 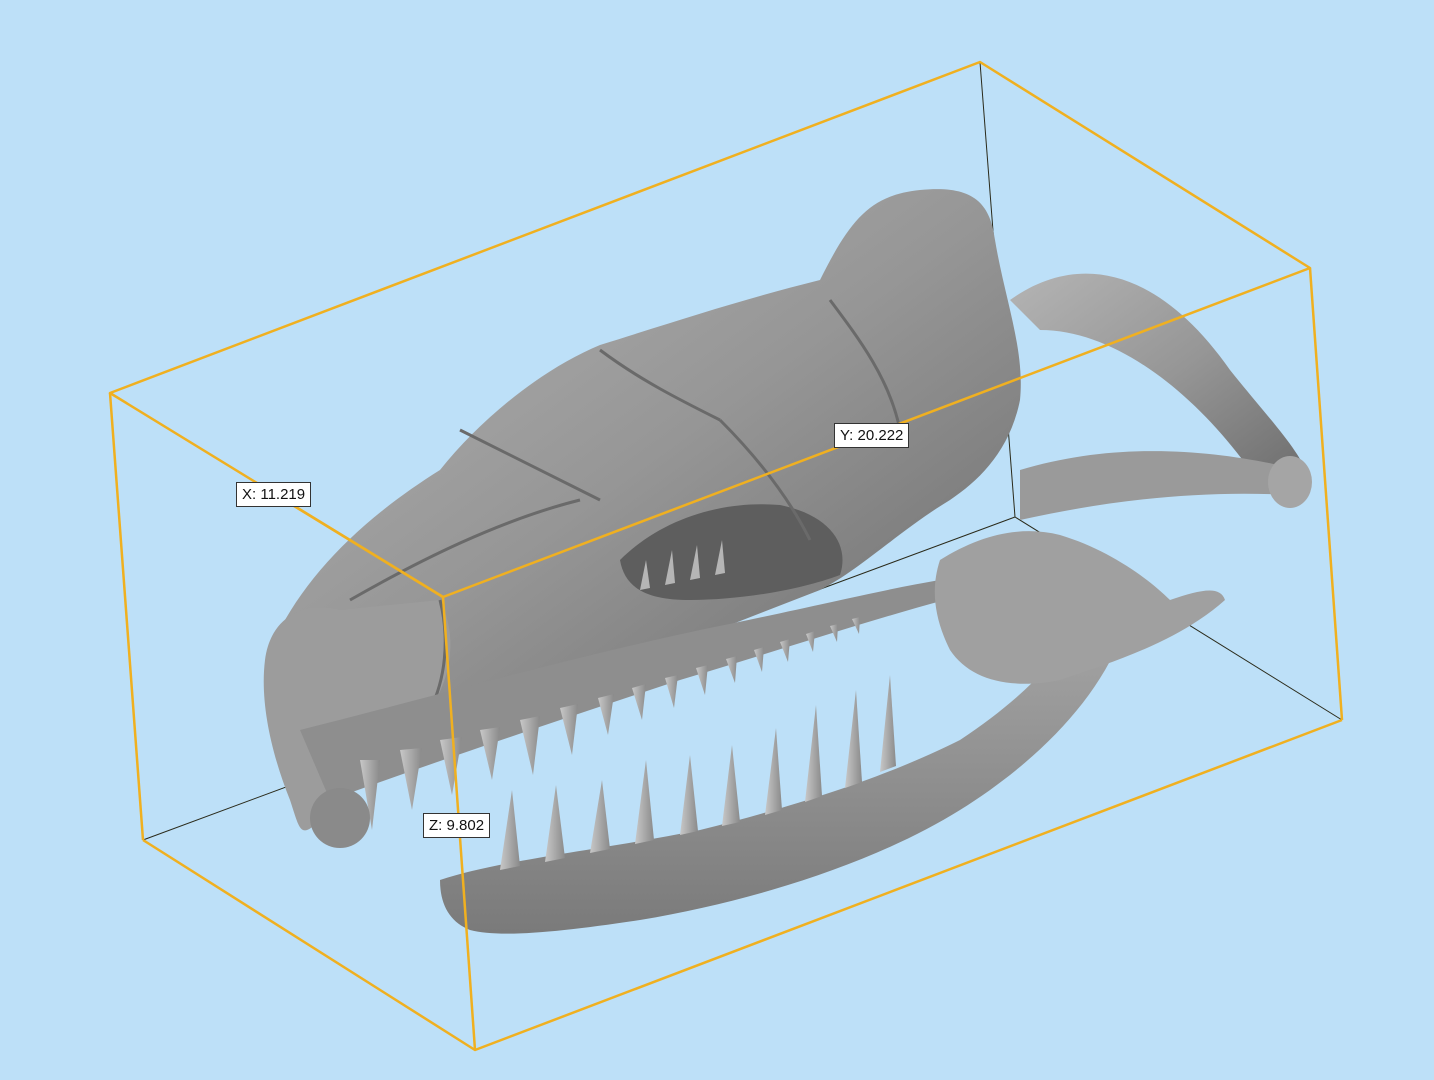 What do you see at coordinates (274, 494) in the screenshot?
I see `dimension-label-x: X: 11.219` at bounding box center [274, 494].